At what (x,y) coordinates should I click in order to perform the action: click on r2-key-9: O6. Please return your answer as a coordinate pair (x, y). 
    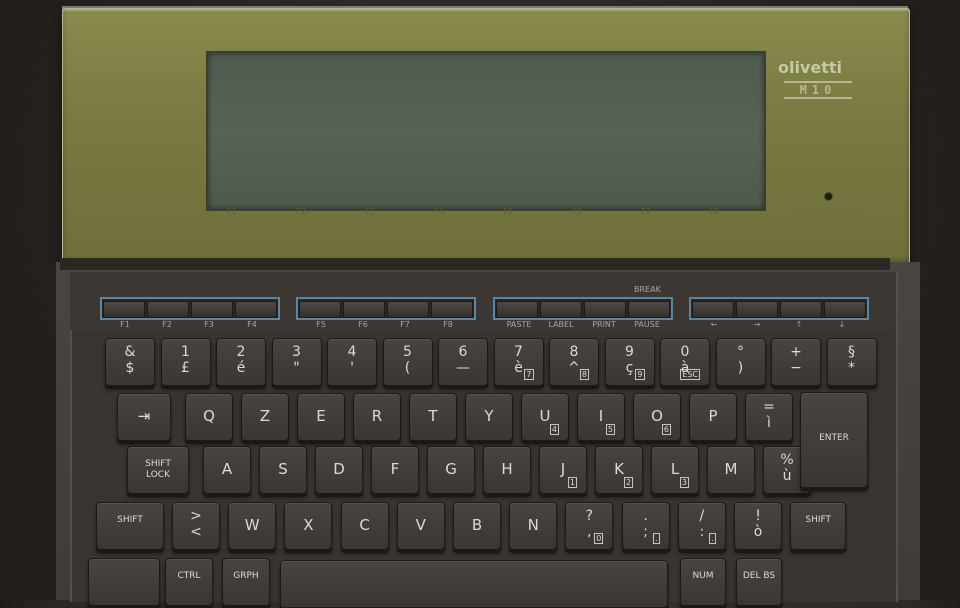
    Looking at the image, I should click on (657, 417).